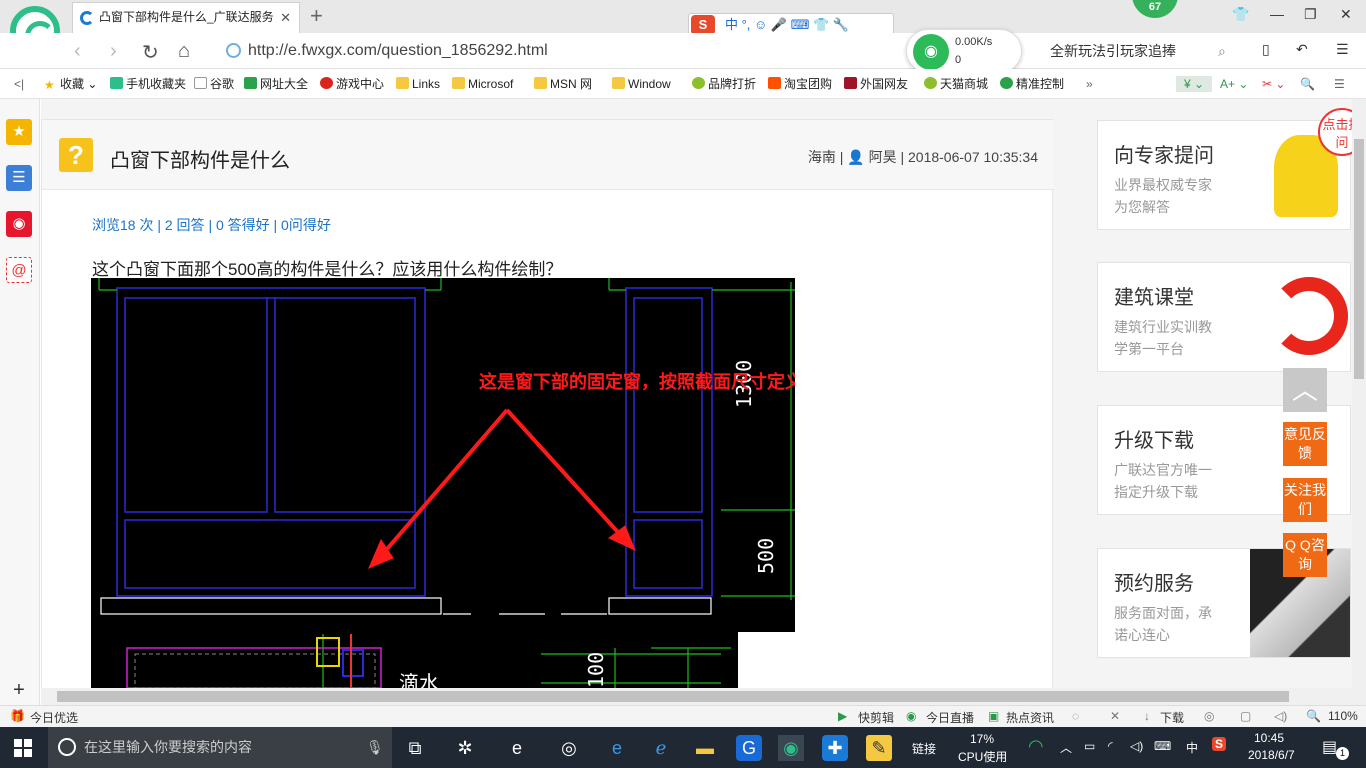 Image resolution: width=1366 pixels, height=768 pixels. I want to click on fan-app-icon: ✲, so click(465, 748).